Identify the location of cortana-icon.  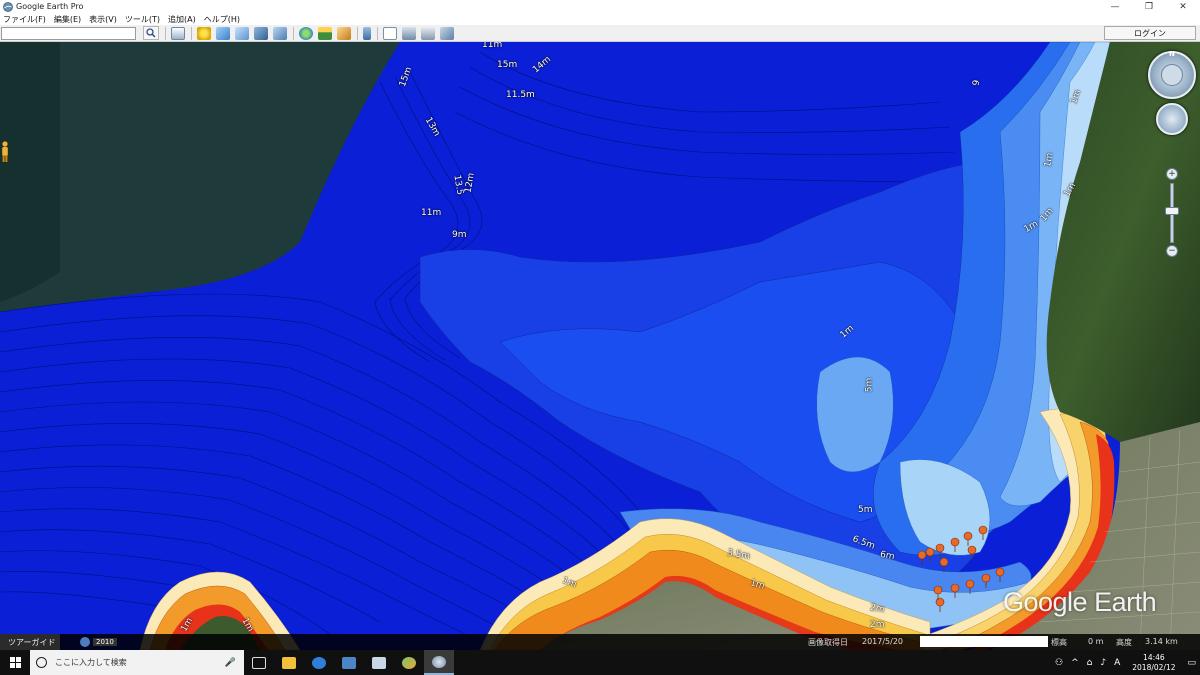
(41, 662).